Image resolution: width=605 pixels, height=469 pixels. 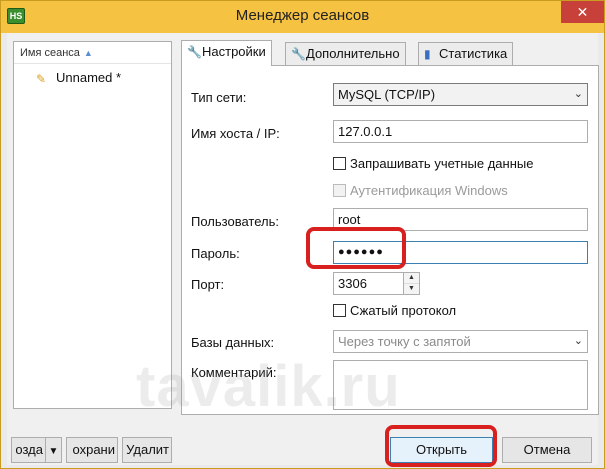 I want to click on cancel-button: Отмена, so click(x=547, y=450).